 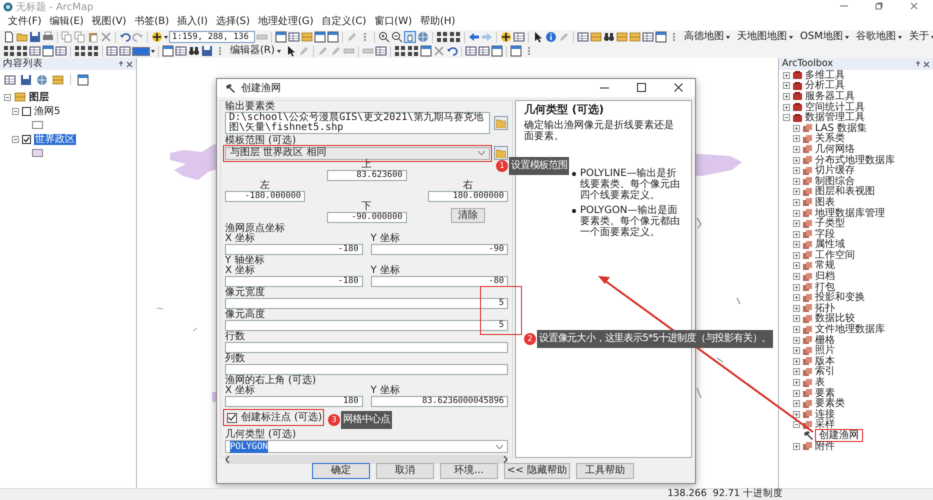 What do you see at coordinates (141, 51) in the screenshot?
I see `color-swatch` at bounding box center [141, 51].